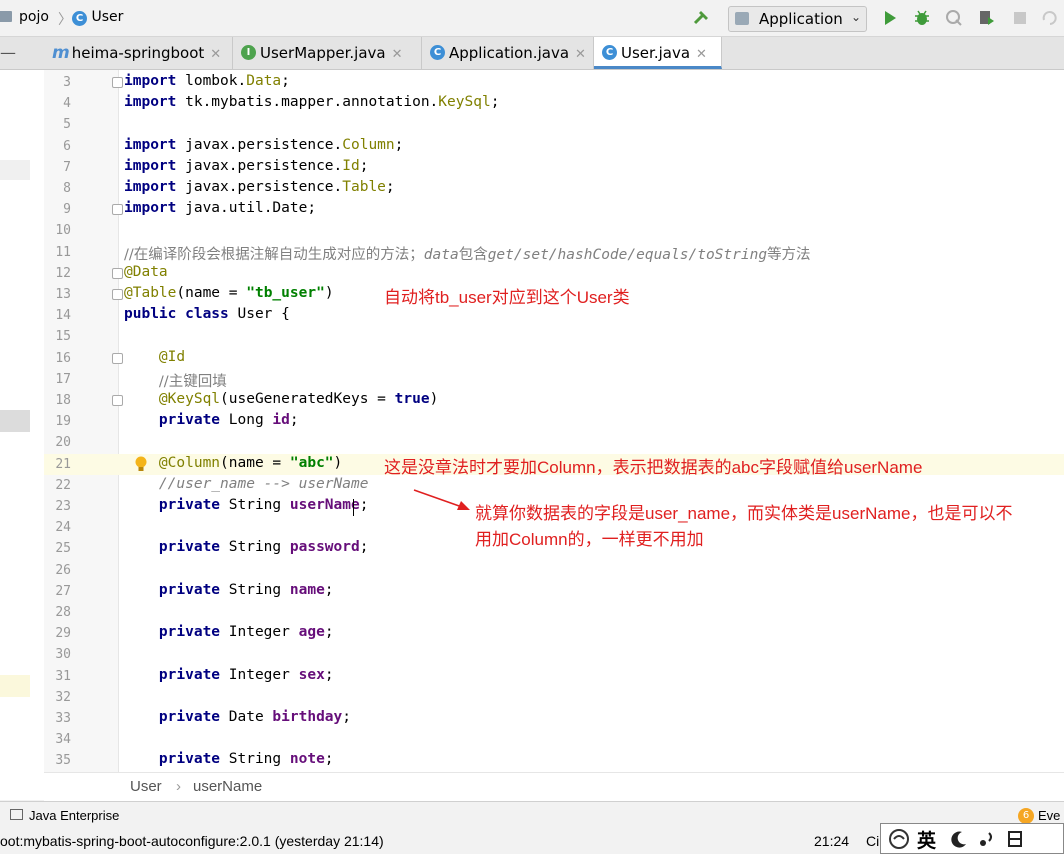 The width and height of the screenshot is (1064, 854). Describe the element at coordinates (554, 786) in the screenshot. I see `editor-breadcrumb: User › userName` at that location.